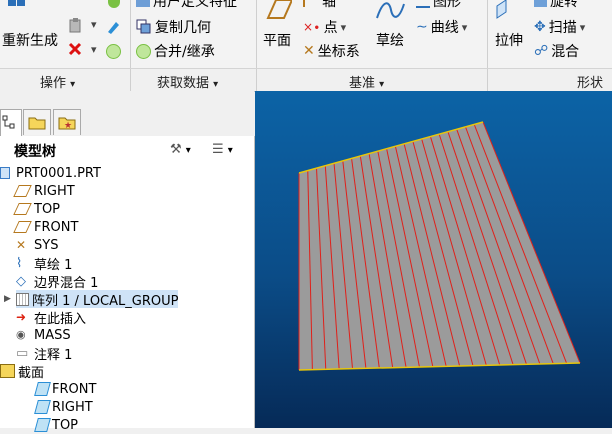 This screenshot has width=612, height=434. What do you see at coordinates (113, 27) in the screenshot?
I see `edit-paint-icon` at bounding box center [113, 27].